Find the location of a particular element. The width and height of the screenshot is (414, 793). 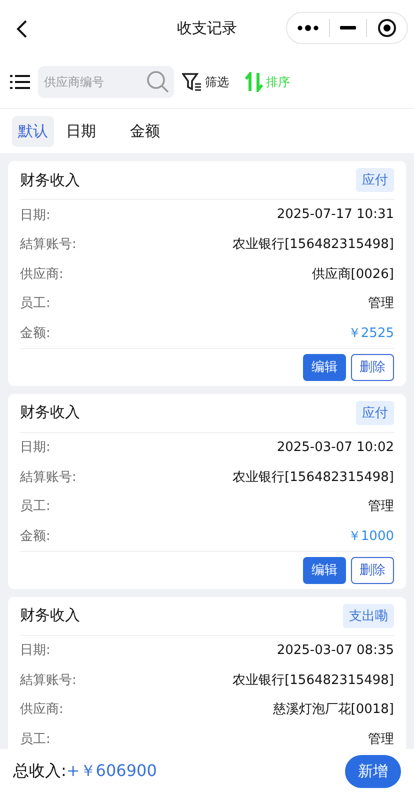

minimize-icon is located at coordinates (348, 28).